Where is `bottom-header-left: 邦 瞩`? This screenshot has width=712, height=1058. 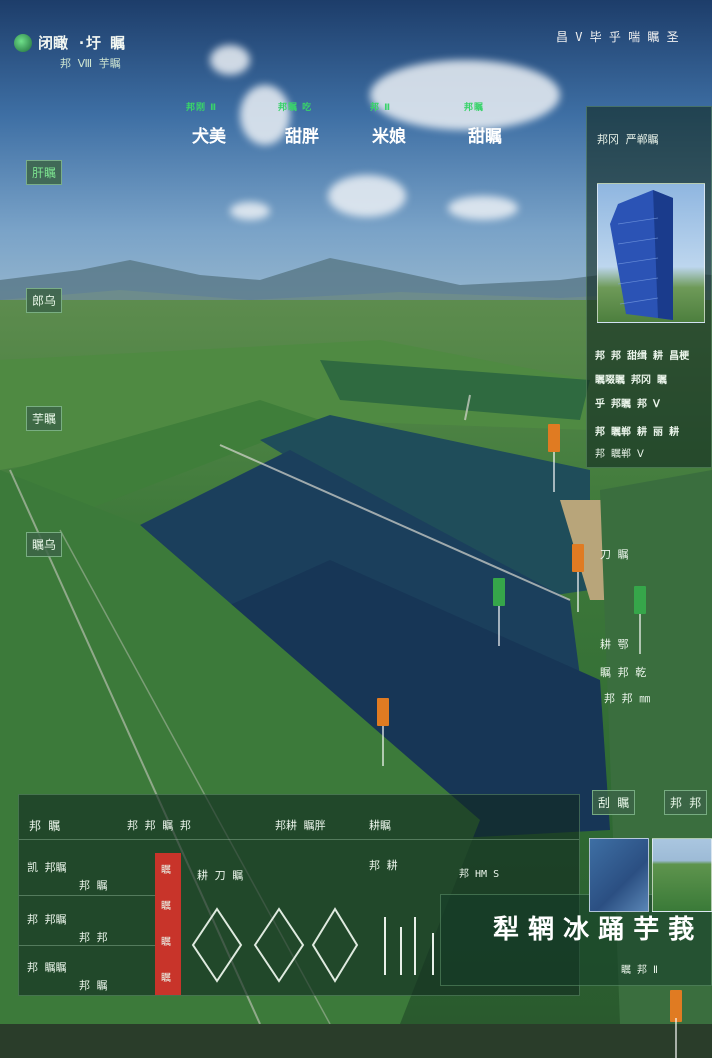 bottom-header-left: 邦 瞩 is located at coordinates (45, 826).